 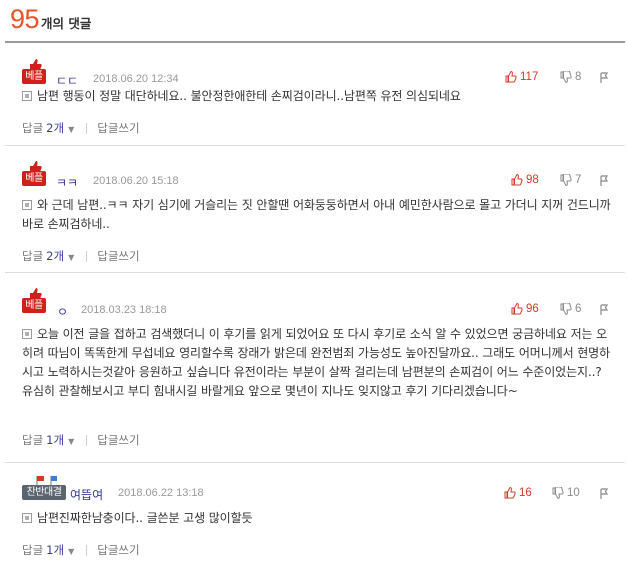 I want to click on header-divider, so click(x=315, y=42).